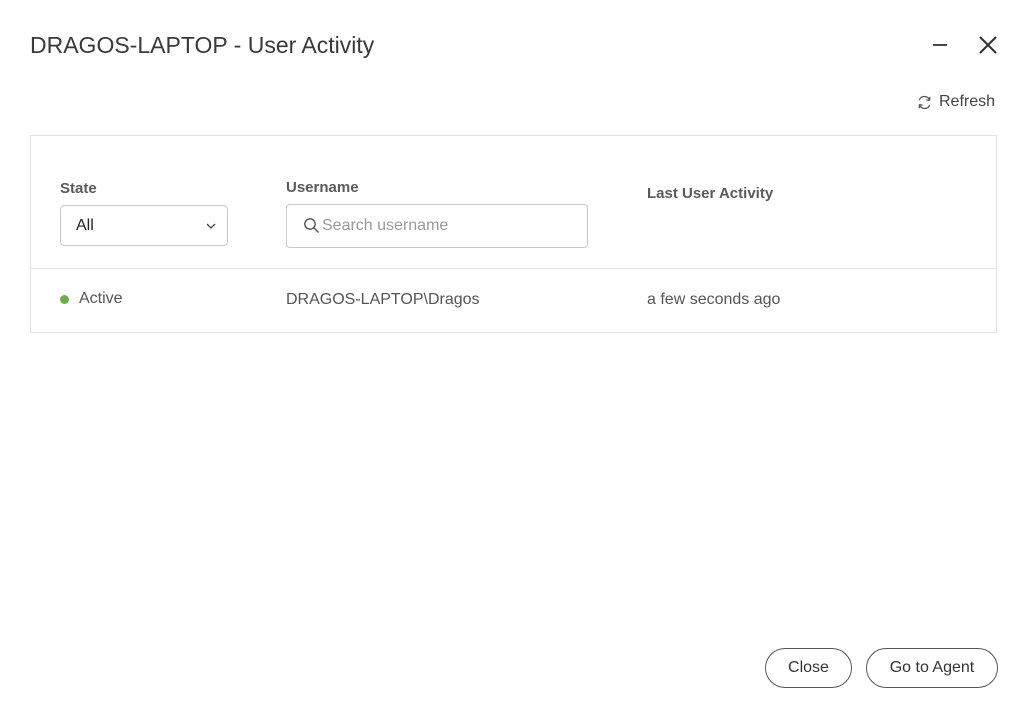 The image size is (1027, 718). Describe the element at coordinates (967, 101) in the screenshot. I see `refresh-label: Refresh` at that location.